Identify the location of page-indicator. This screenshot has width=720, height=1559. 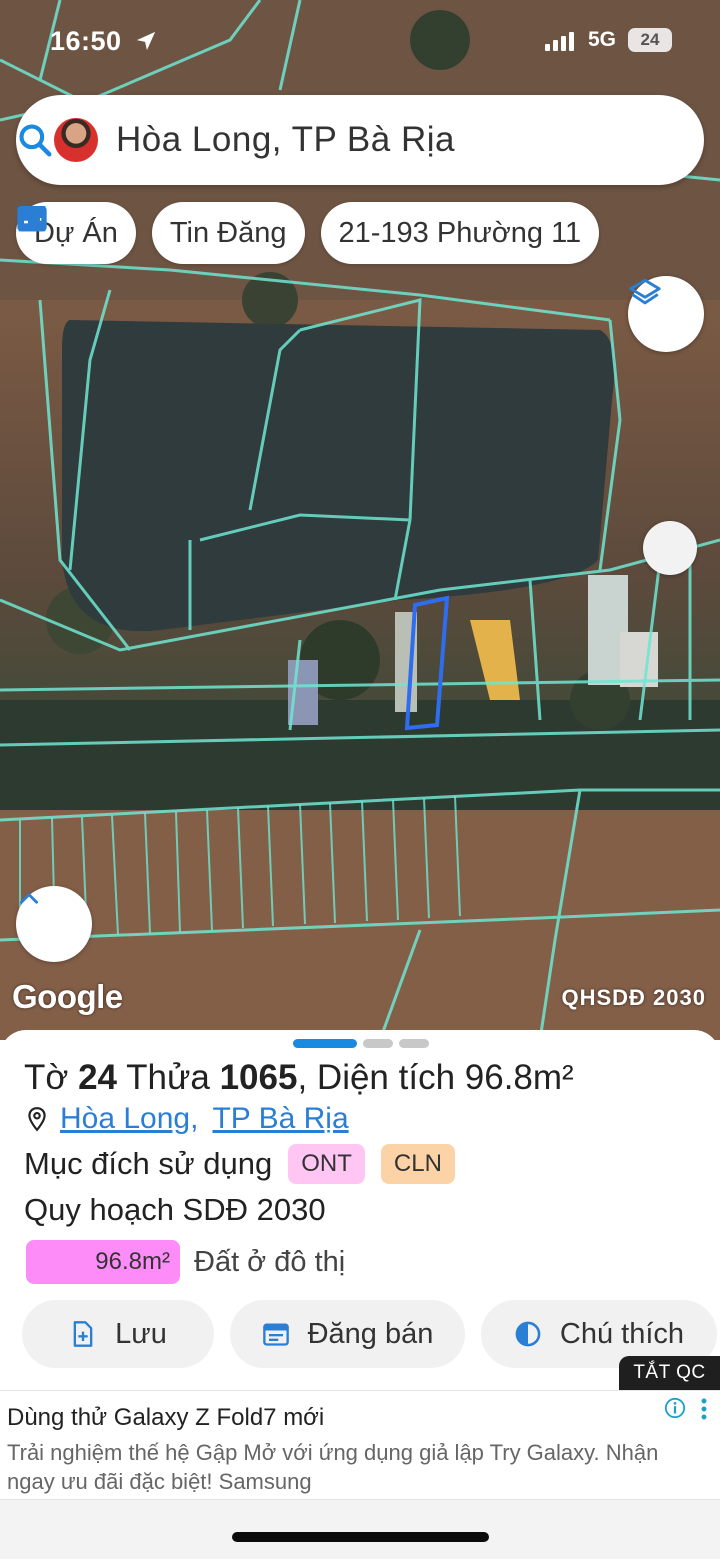
(361, 1043).